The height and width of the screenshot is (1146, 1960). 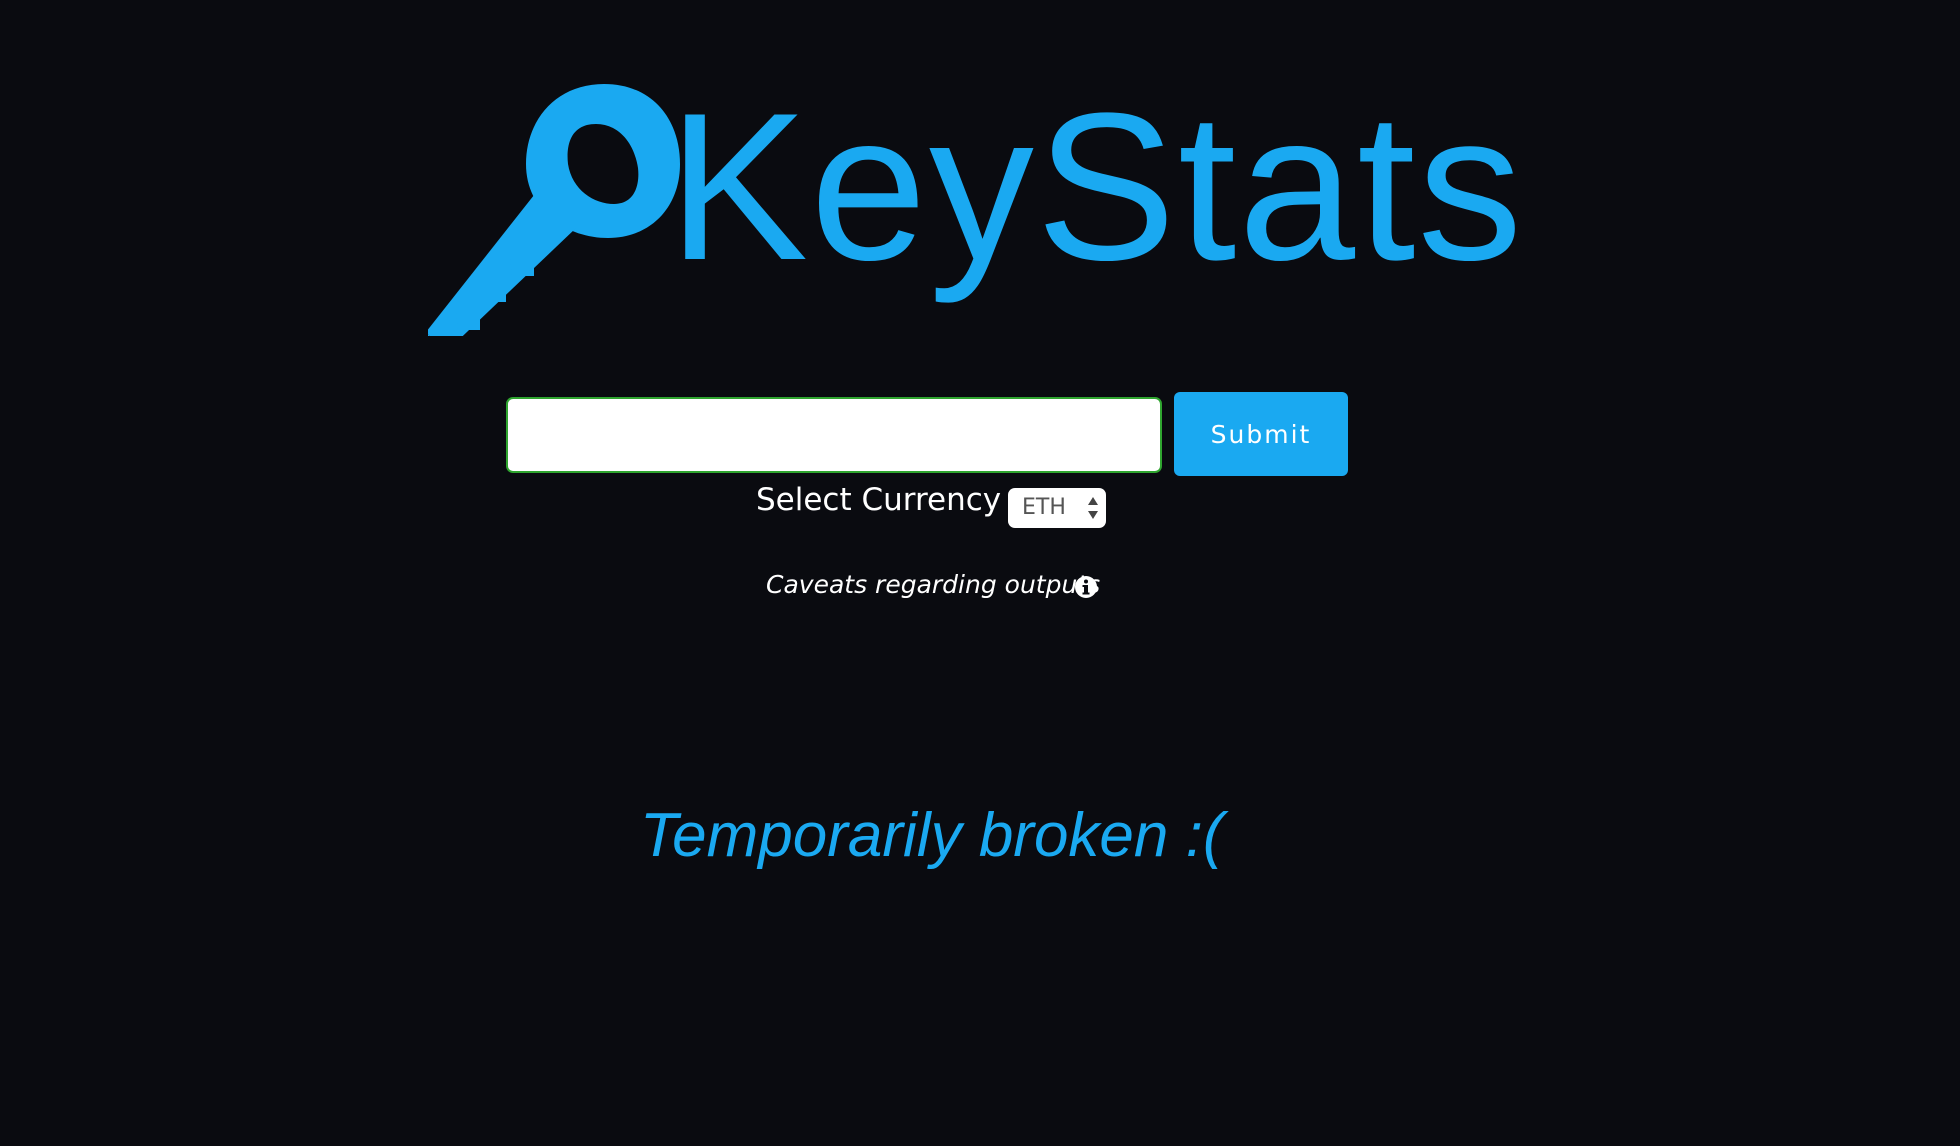 I want to click on search-input, so click(x=834, y=435).